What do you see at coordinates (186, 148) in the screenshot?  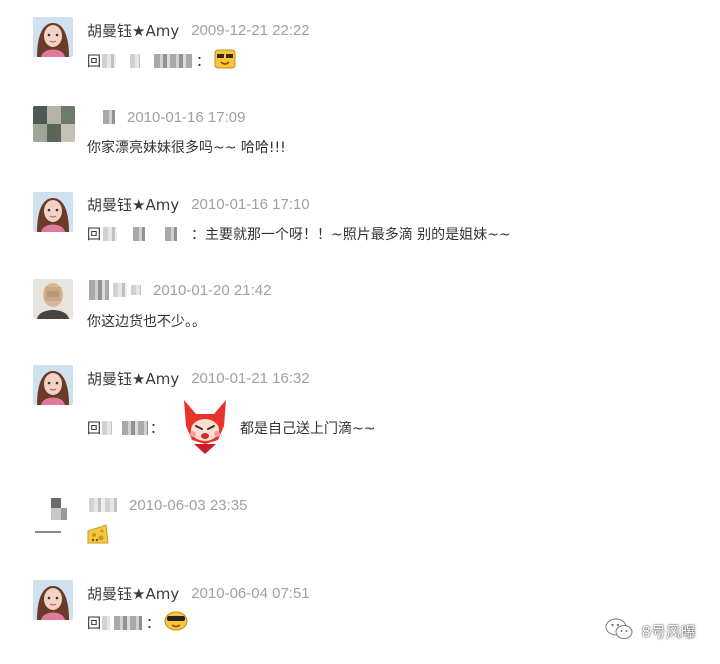 I see `comment-text: 你家漂亮妹妹很多吗~~ 哈哈!!!` at bounding box center [186, 148].